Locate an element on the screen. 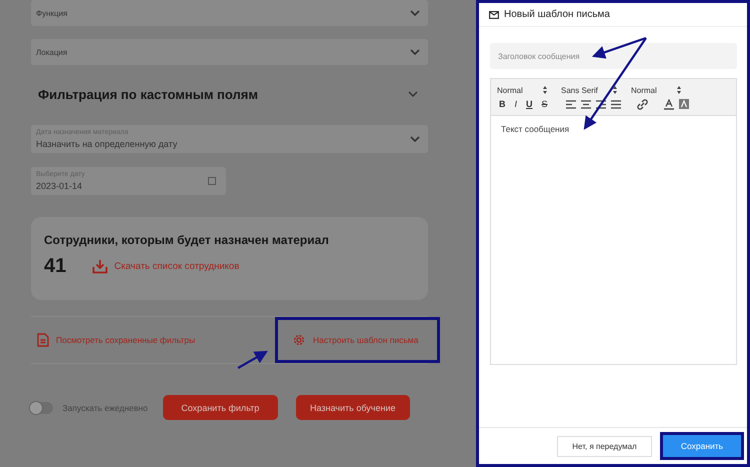 This screenshot has width=750, height=467. format-button: B is located at coordinates (502, 104).